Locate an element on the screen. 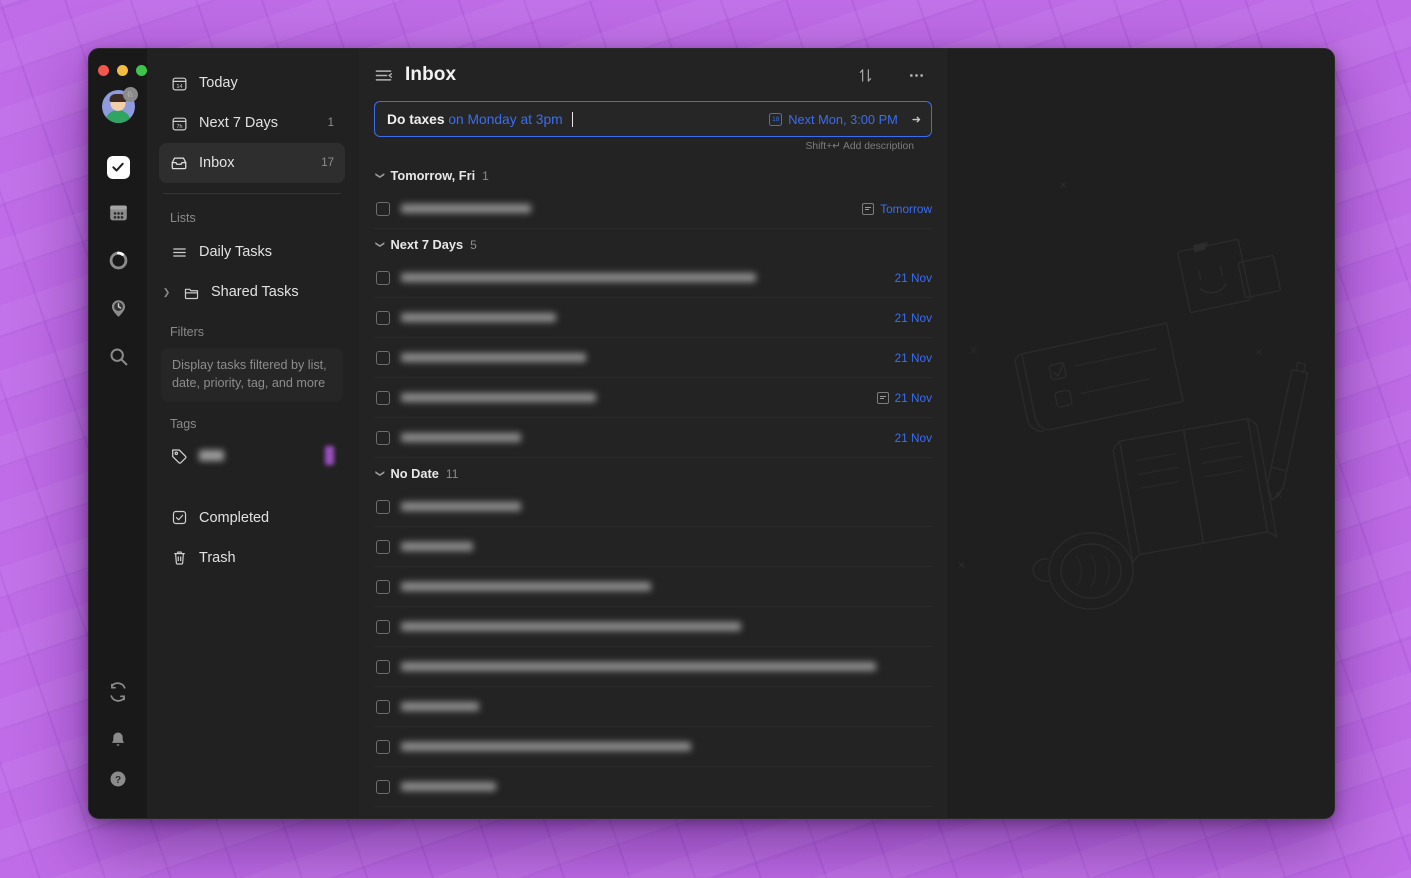 Image resolution: width=1411 pixels, height=878 pixels. check-square-icon is located at coordinates (118, 167).